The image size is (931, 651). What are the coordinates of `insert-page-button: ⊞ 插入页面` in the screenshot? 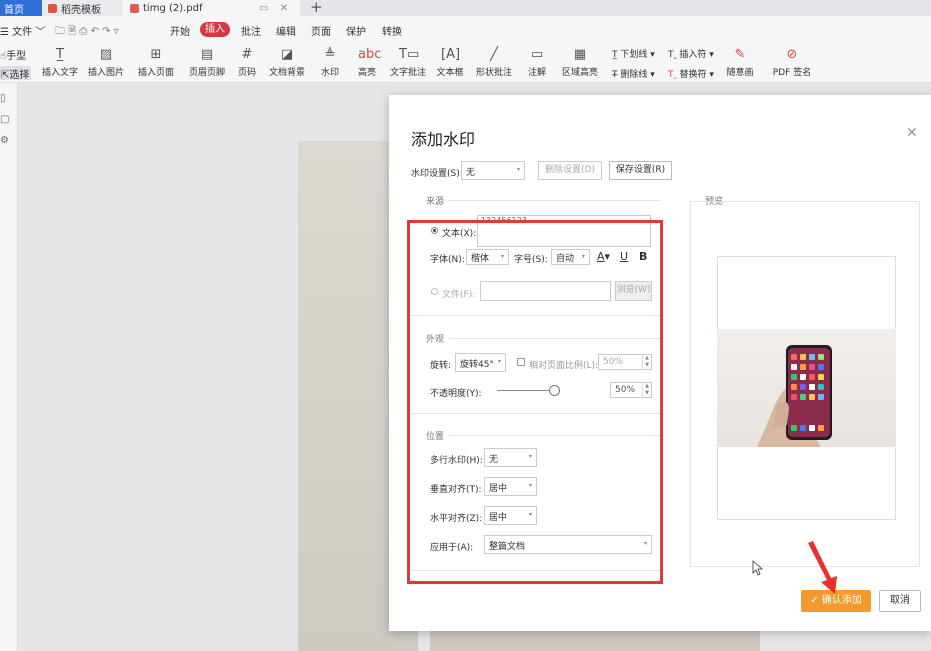 It's located at (156, 63).